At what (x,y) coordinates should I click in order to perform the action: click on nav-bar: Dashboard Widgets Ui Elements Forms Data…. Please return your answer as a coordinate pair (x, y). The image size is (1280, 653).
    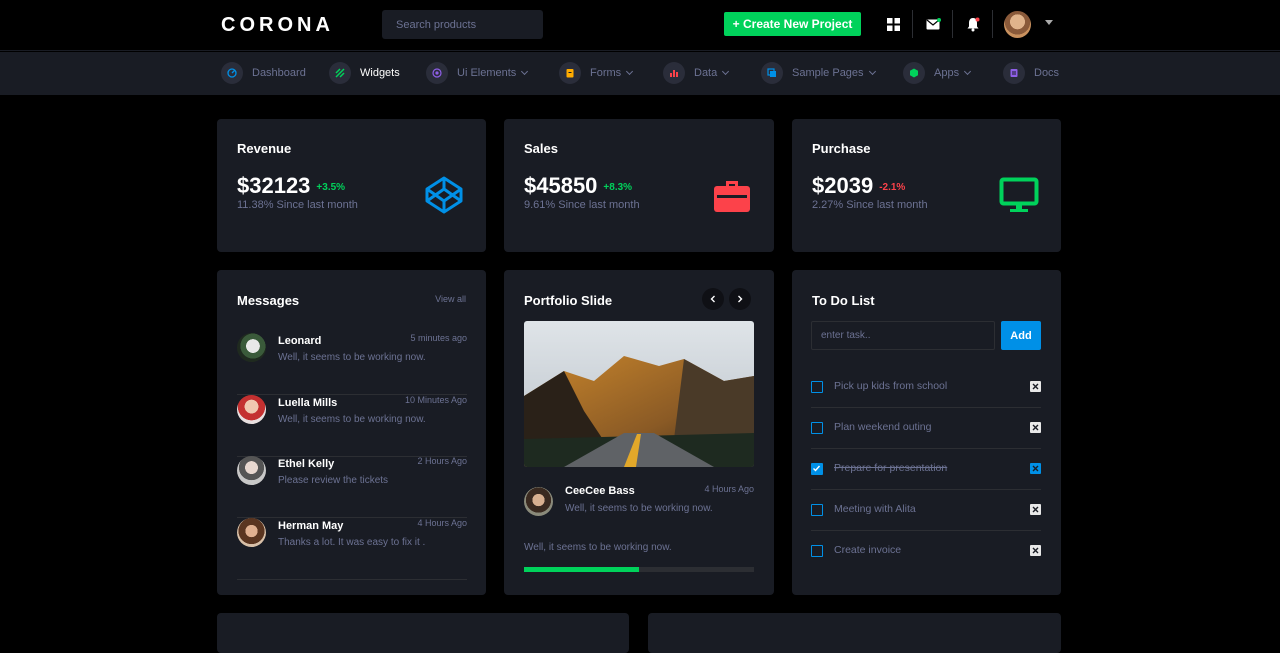
    Looking at the image, I should click on (640, 73).